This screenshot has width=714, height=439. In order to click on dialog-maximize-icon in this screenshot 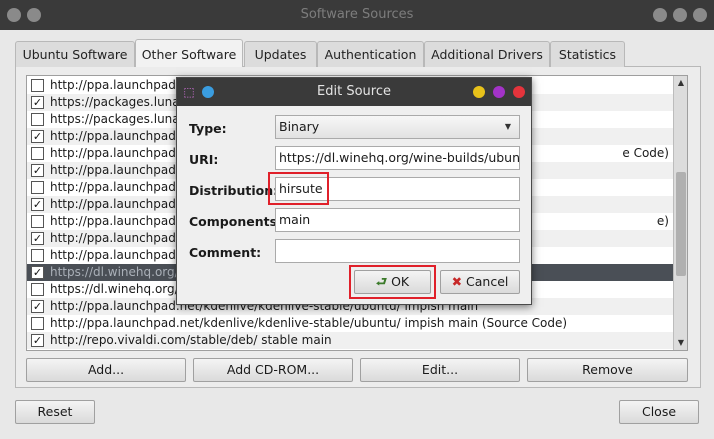, I will do `click(499, 92)`.